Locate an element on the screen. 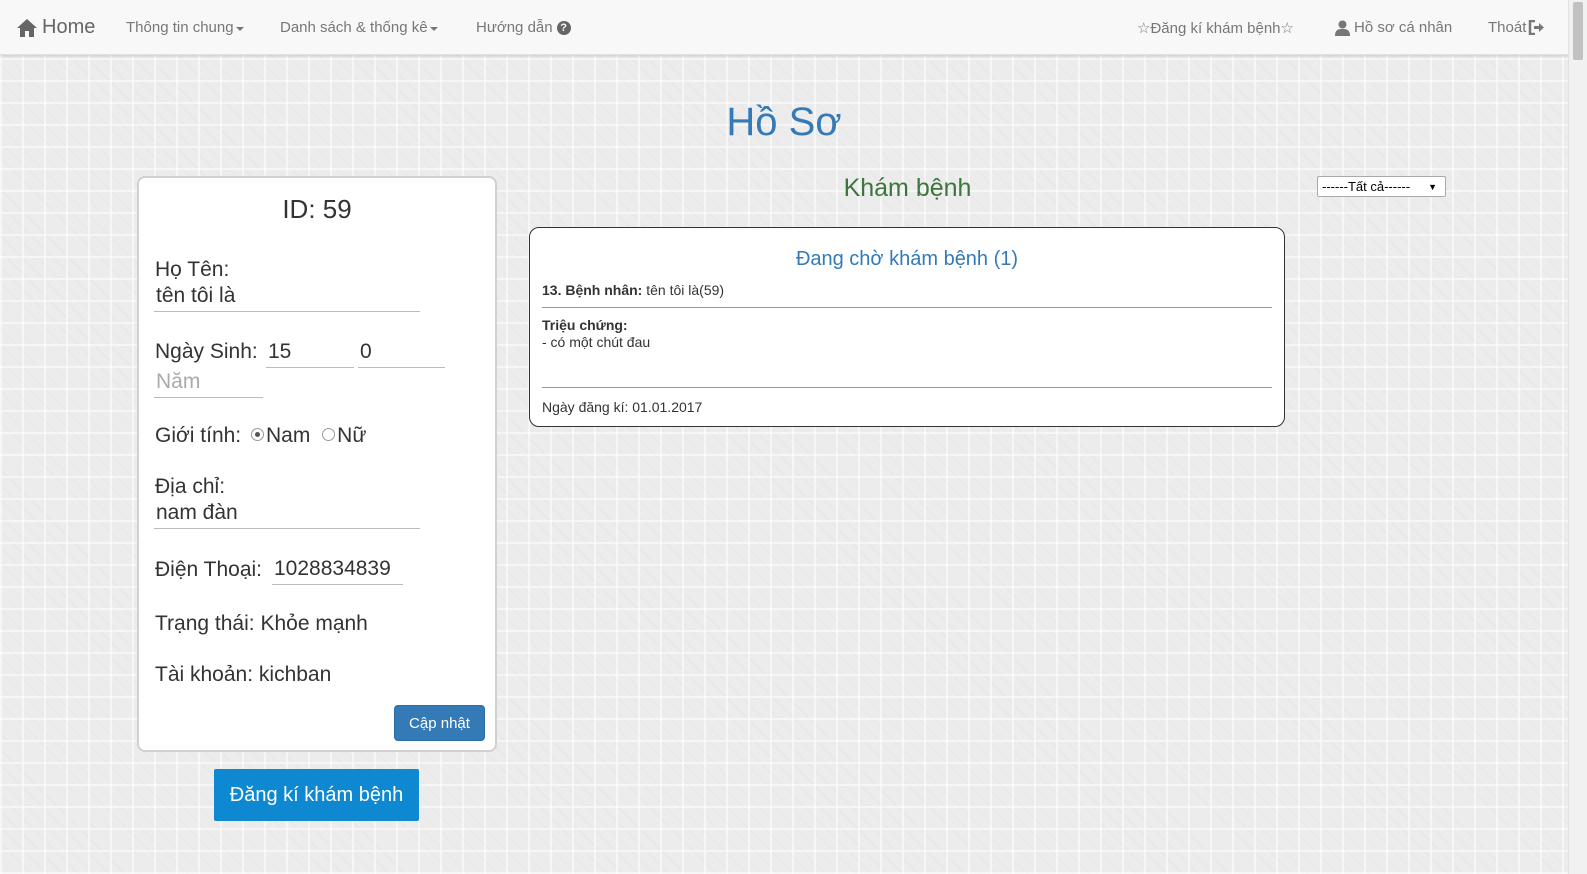 Image resolution: width=1587 pixels, height=874 pixels. nav-logout-link: Thoát is located at coordinates (1516, 27).